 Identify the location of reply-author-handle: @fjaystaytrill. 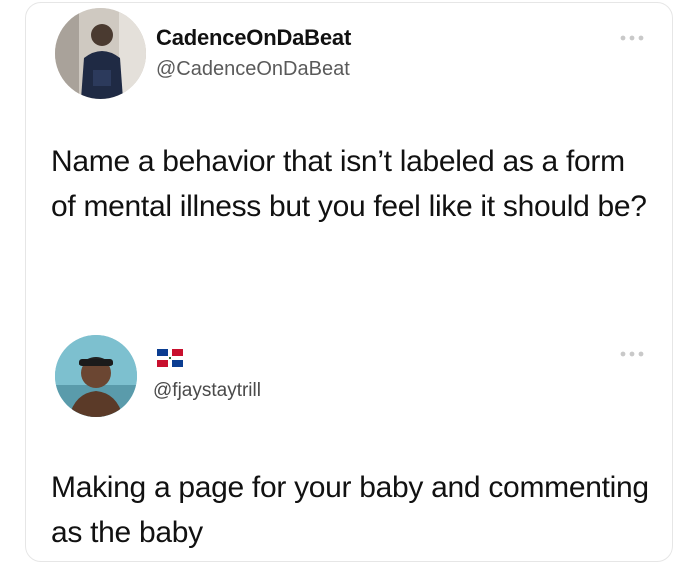
(207, 391).